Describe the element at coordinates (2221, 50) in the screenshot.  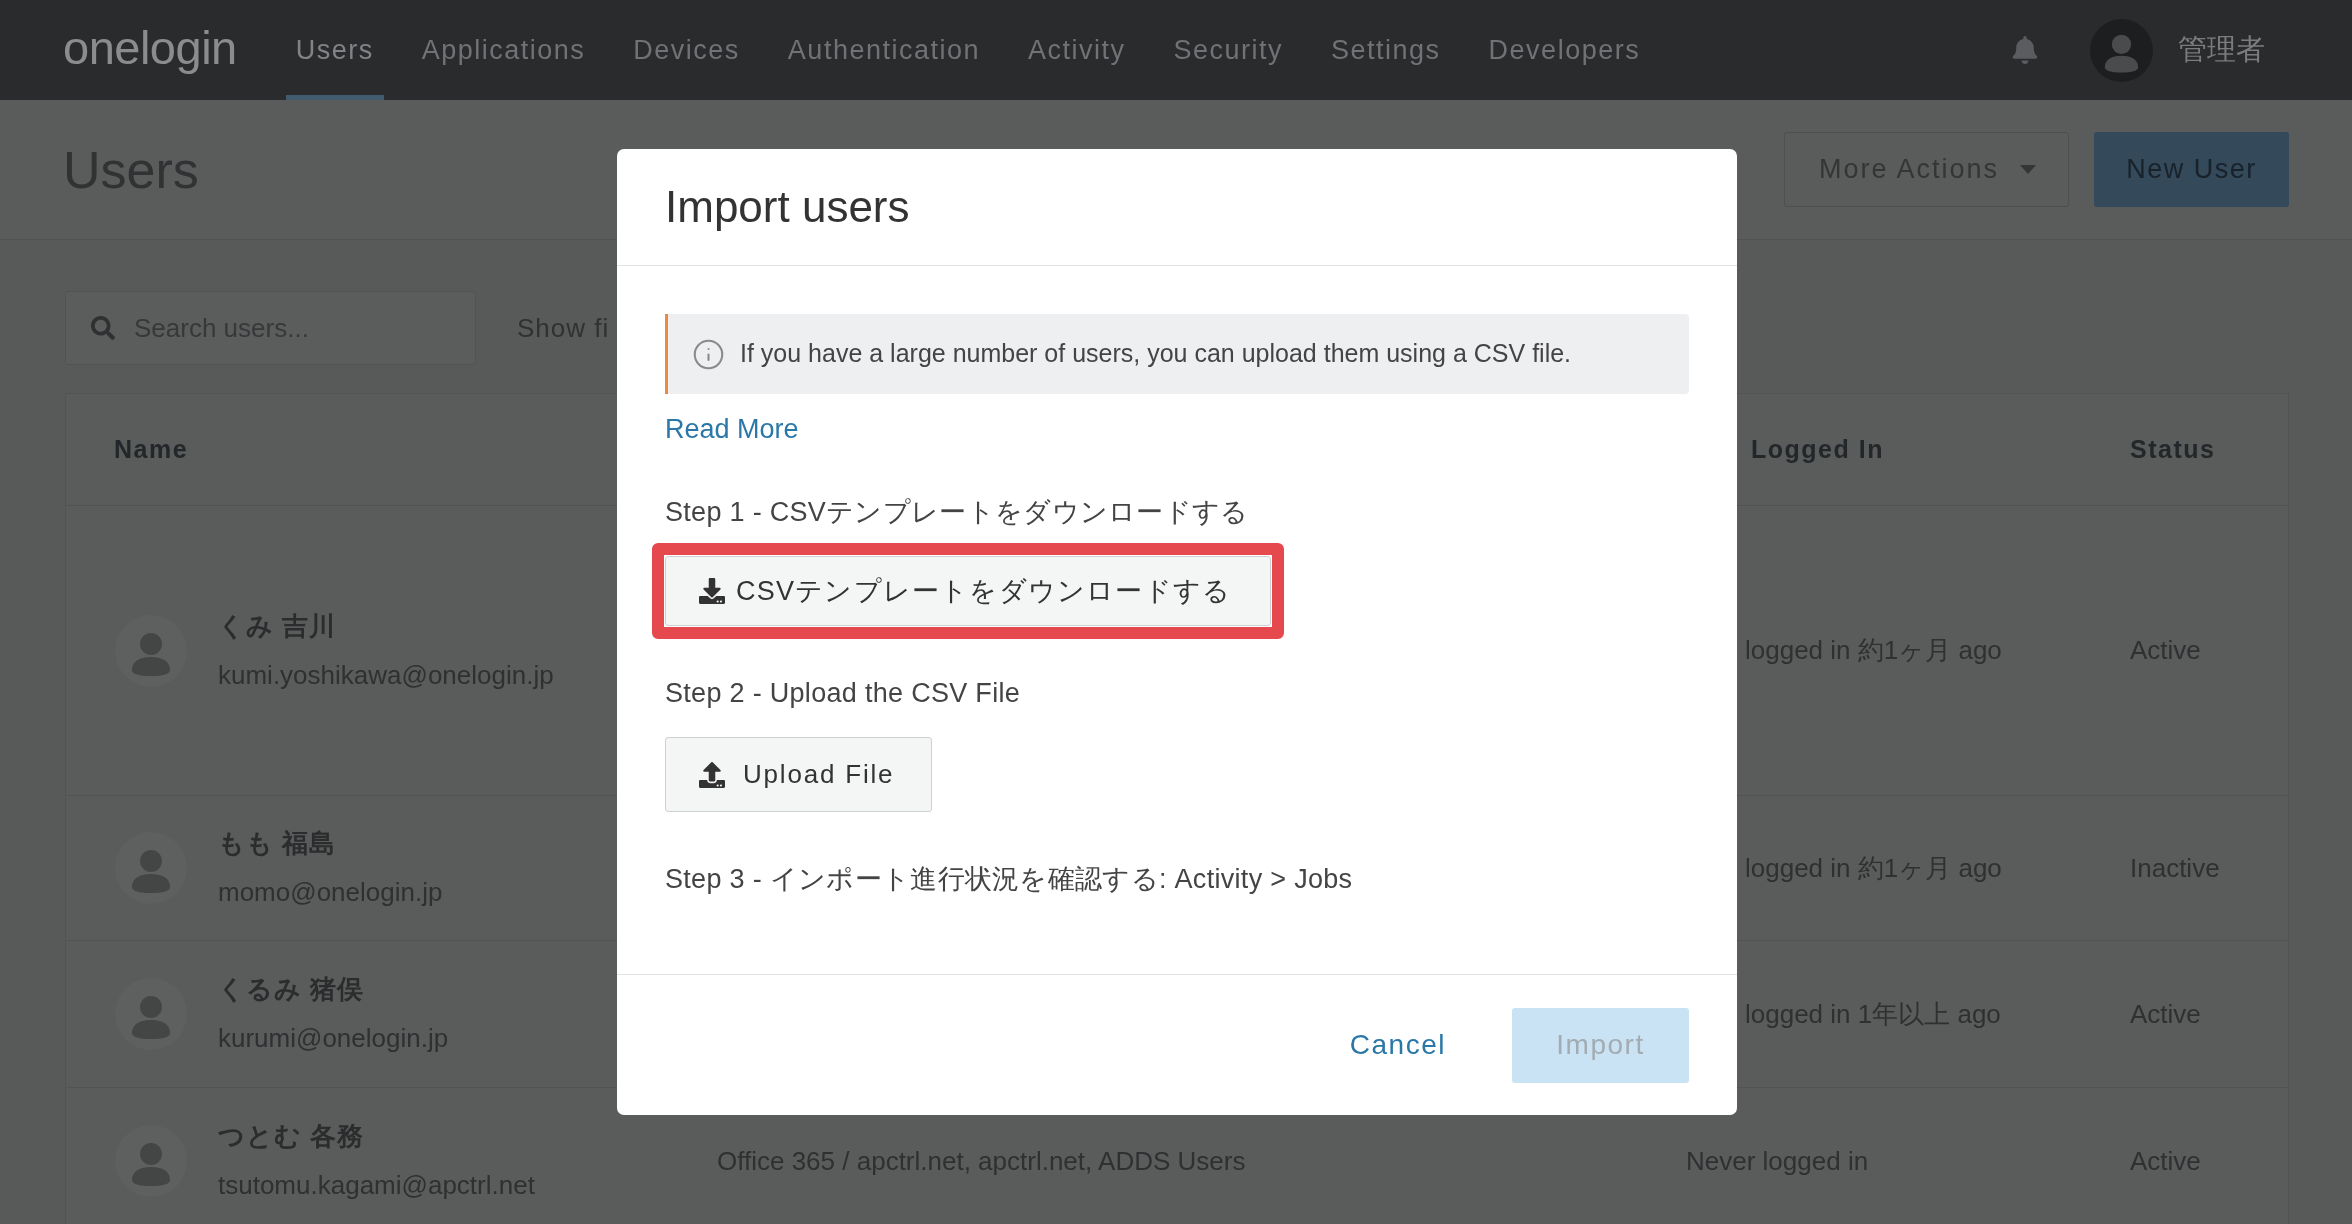
I see `account-name: 管理者` at that location.